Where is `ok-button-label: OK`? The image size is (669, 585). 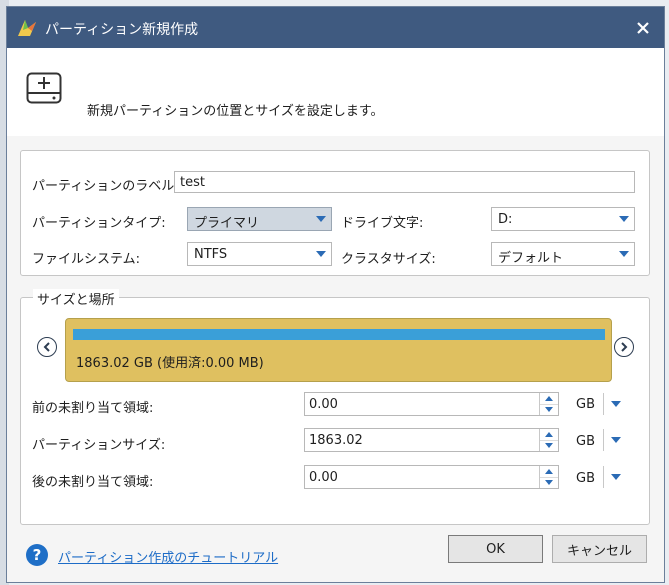
ok-button-label: OK is located at coordinates (495, 549).